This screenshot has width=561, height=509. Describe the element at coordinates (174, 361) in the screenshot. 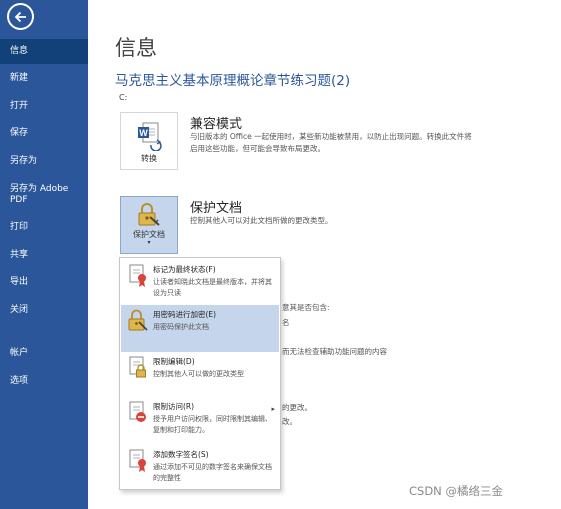

I see `menu-item-title: 限制编辑(D)` at that location.